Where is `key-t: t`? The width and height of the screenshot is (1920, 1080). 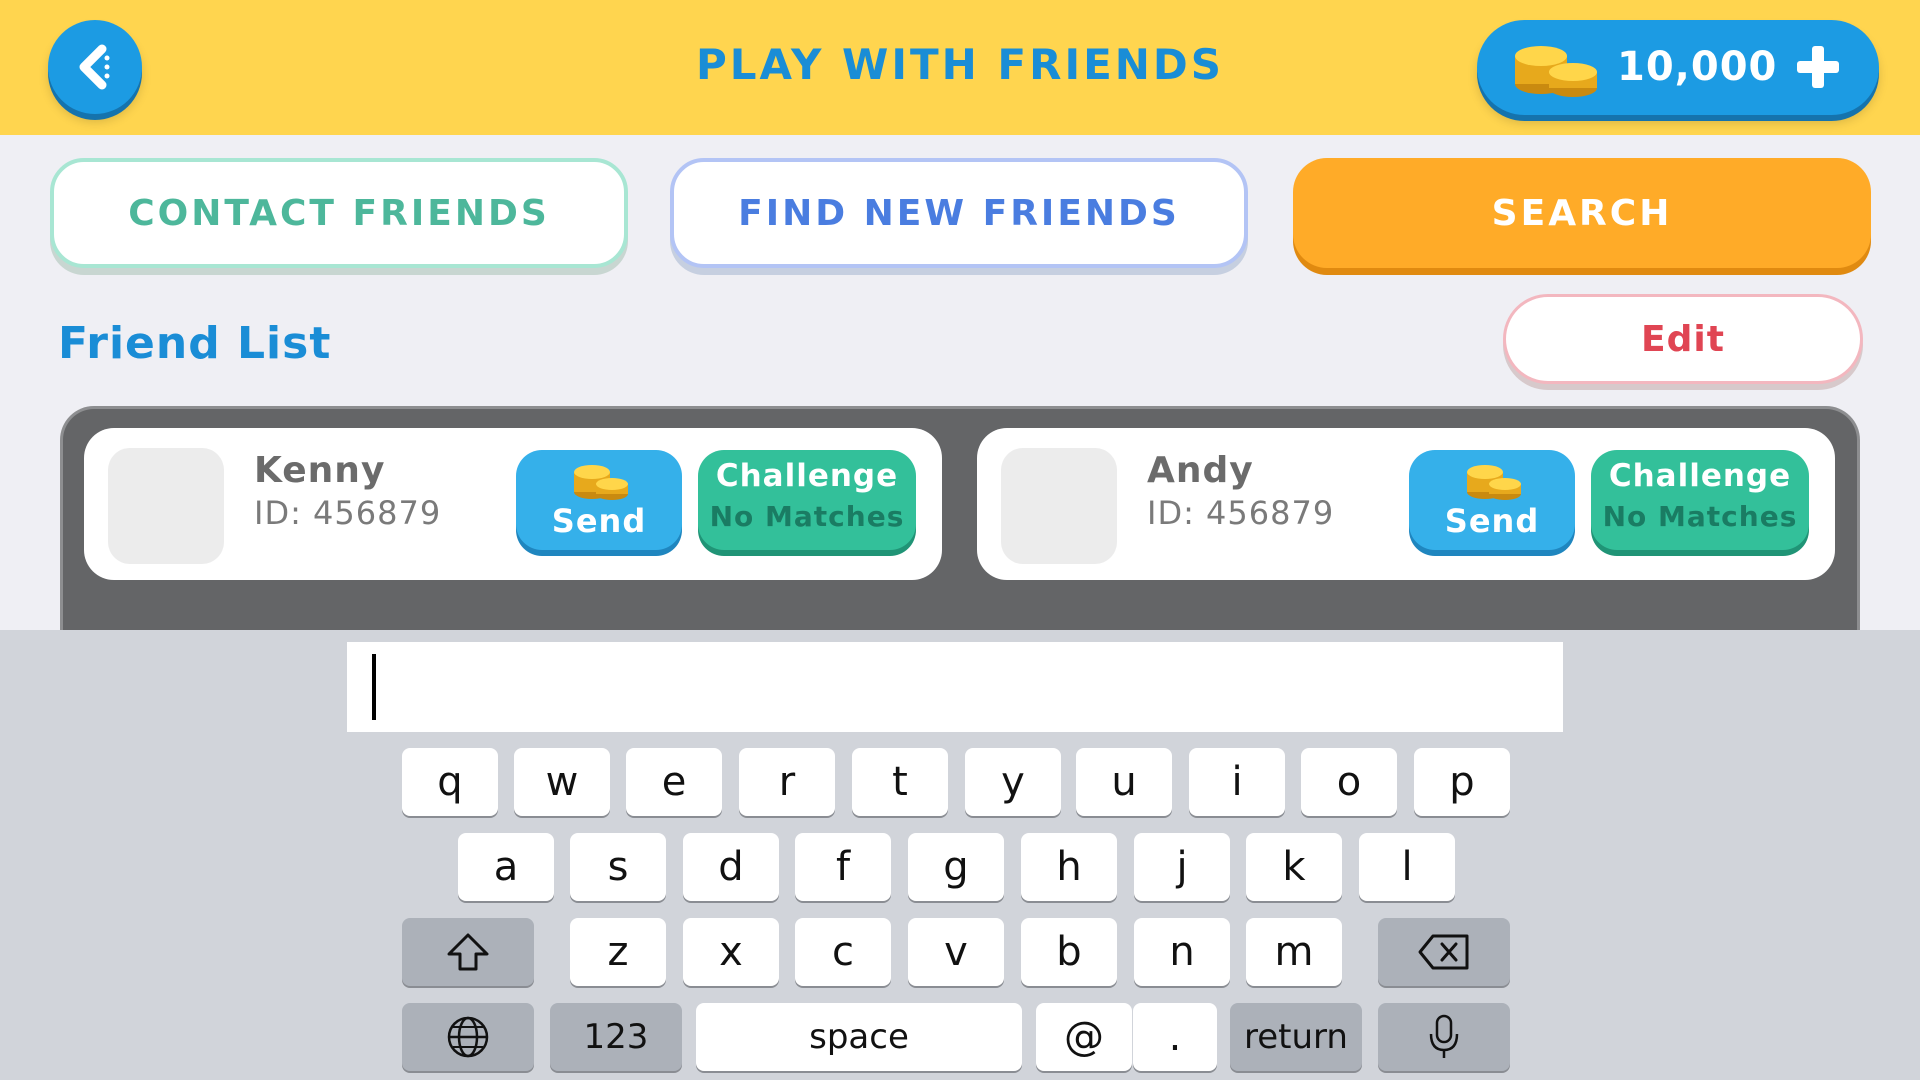 key-t: t is located at coordinates (900, 782).